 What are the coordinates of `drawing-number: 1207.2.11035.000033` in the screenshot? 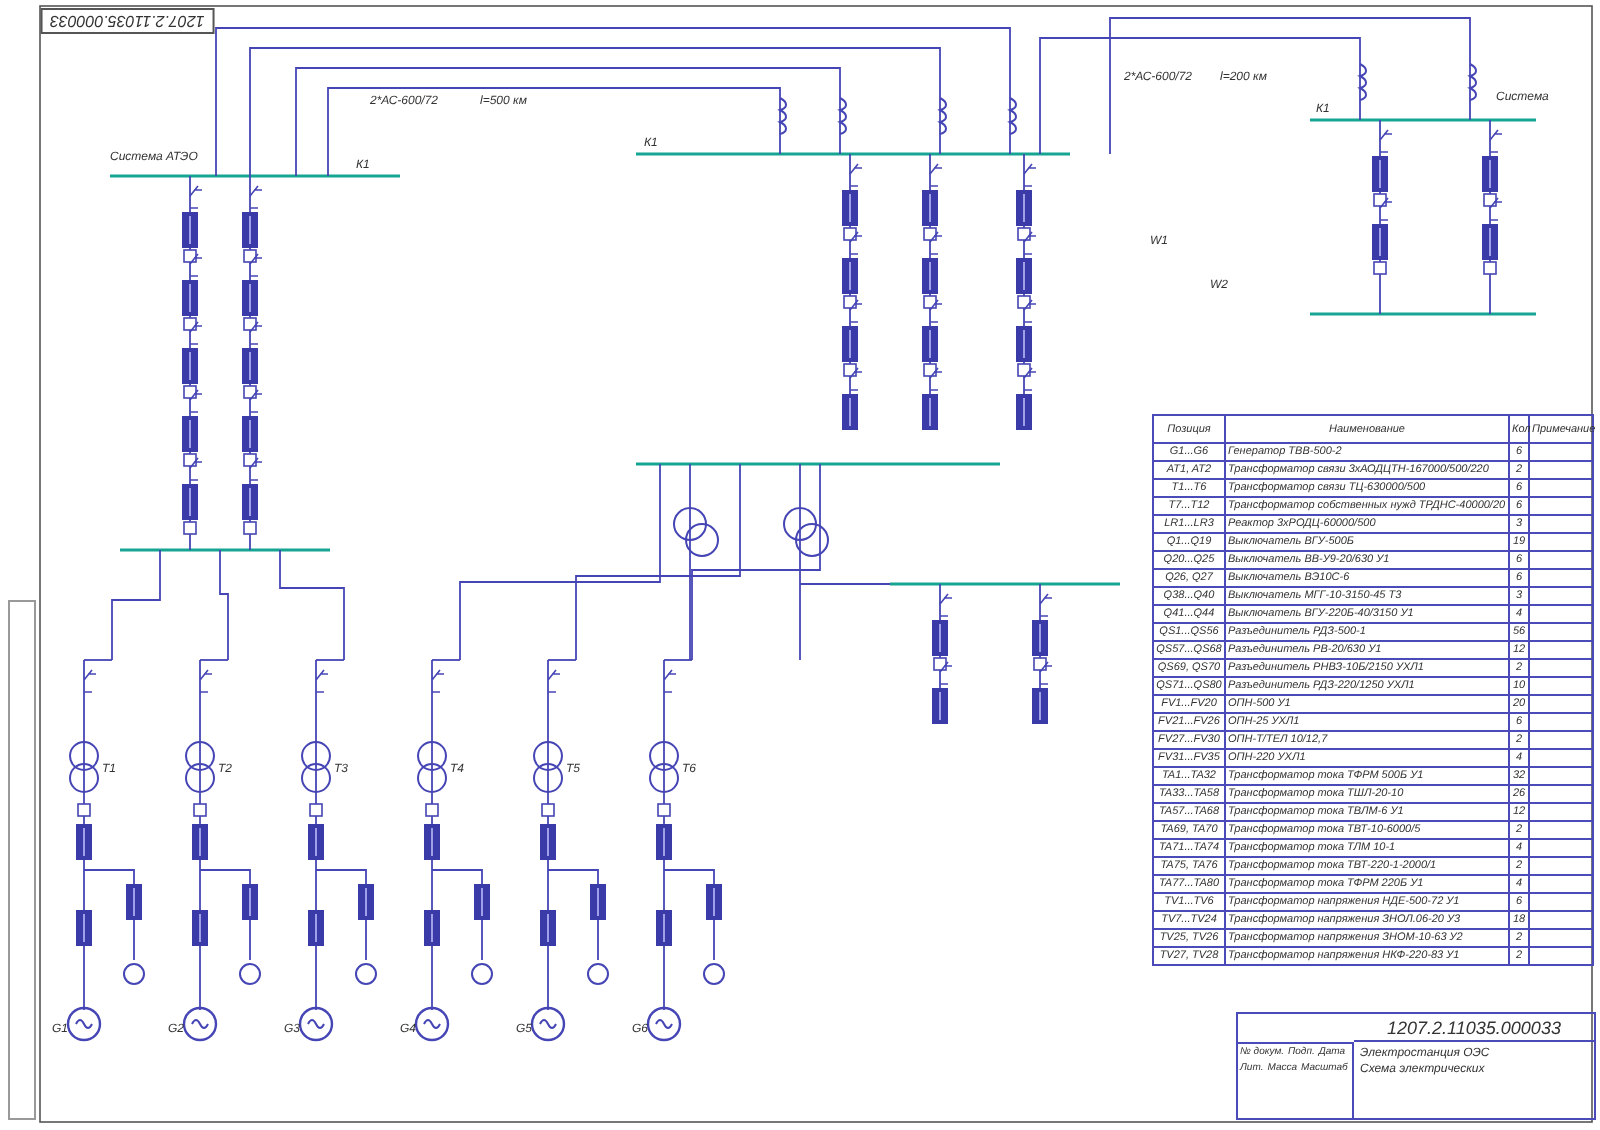 It's located at (127, 21).